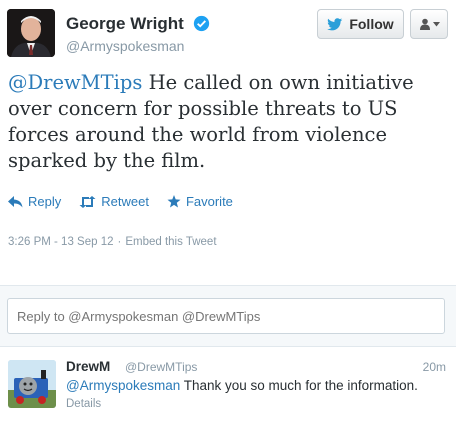 Image resolution: width=456 pixels, height=425 pixels. I want to click on reply-input, so click(226, 316).